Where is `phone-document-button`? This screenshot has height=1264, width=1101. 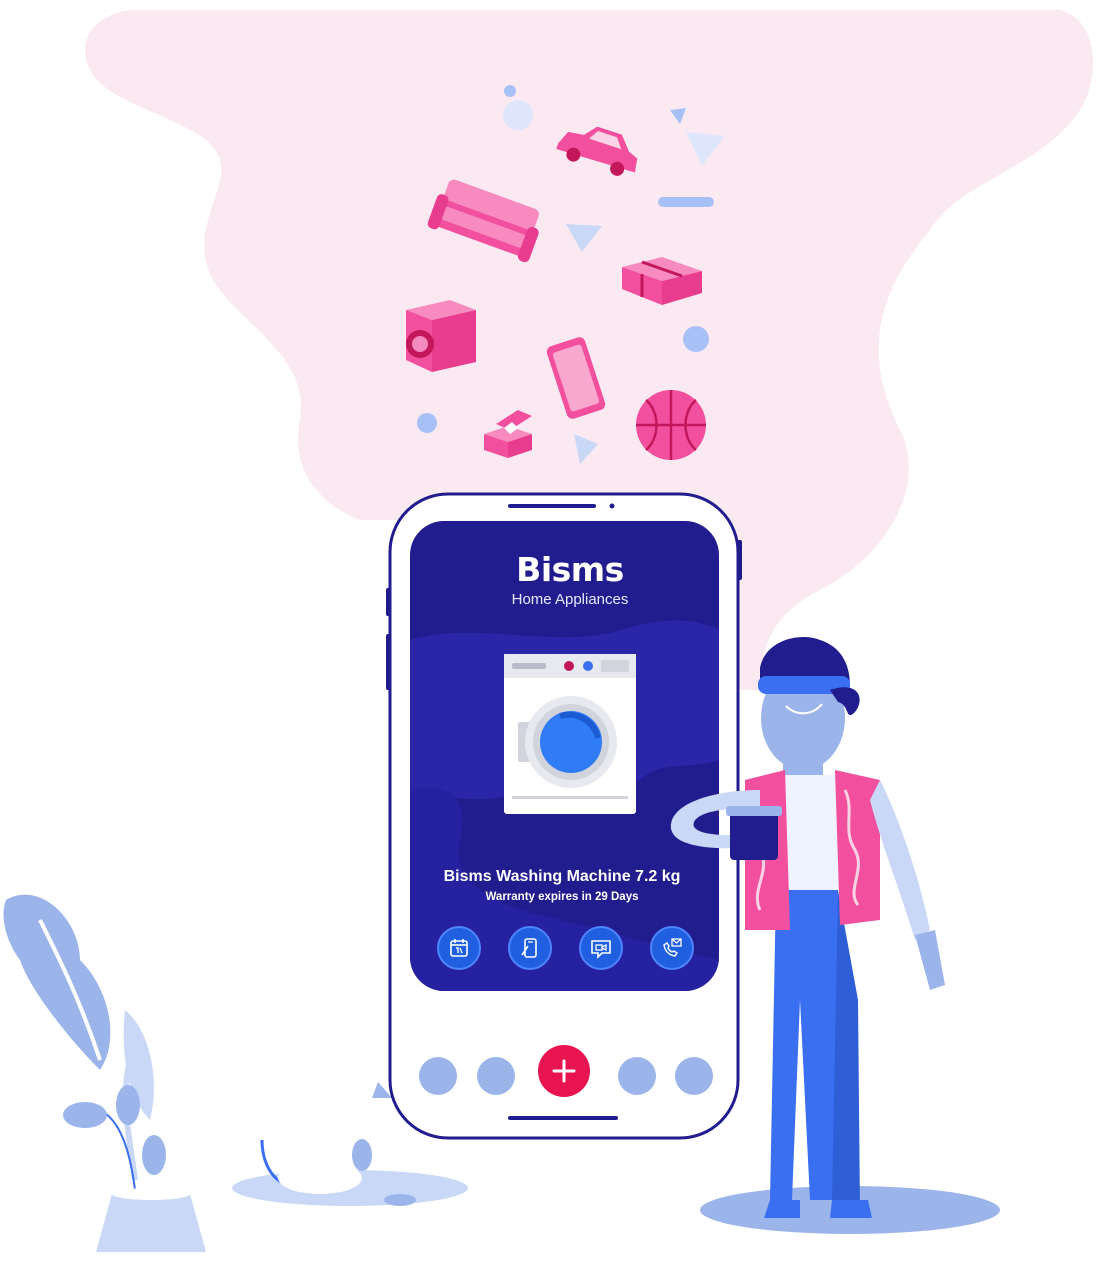
phone-document-button is located at coordinates (530, 948).